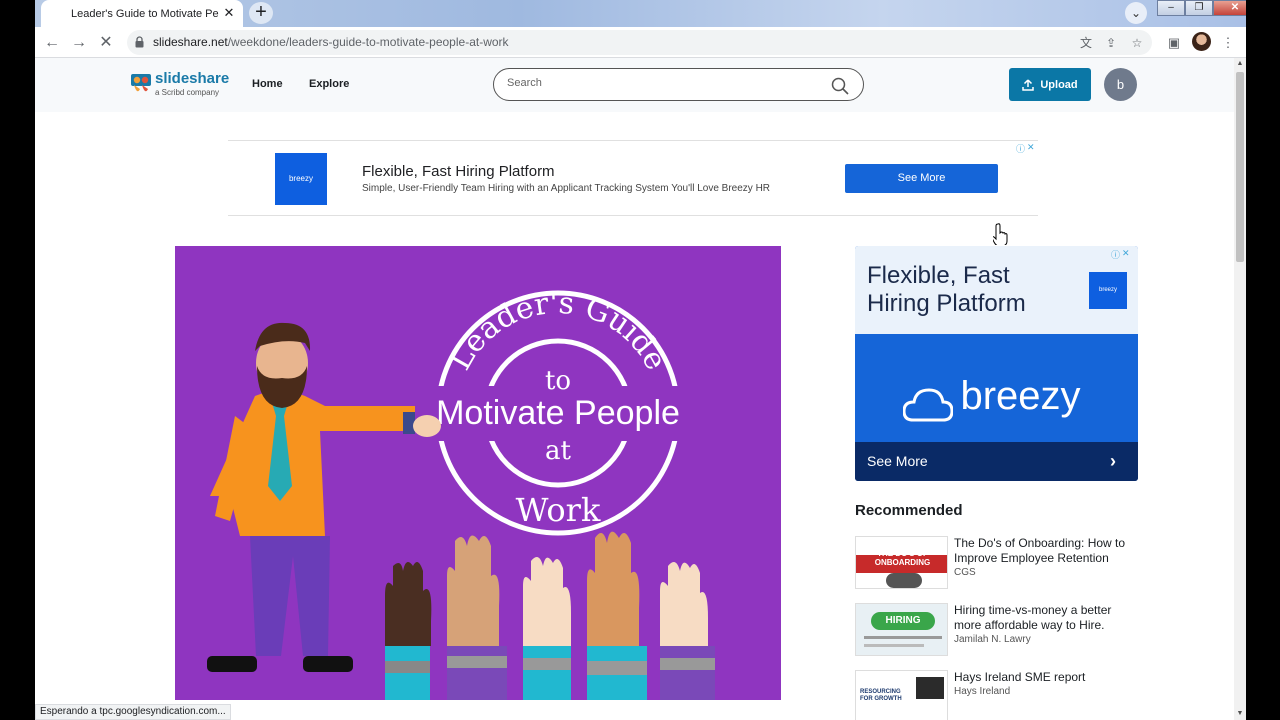  I want to click on user-avatar: b, so click(1120, 84).